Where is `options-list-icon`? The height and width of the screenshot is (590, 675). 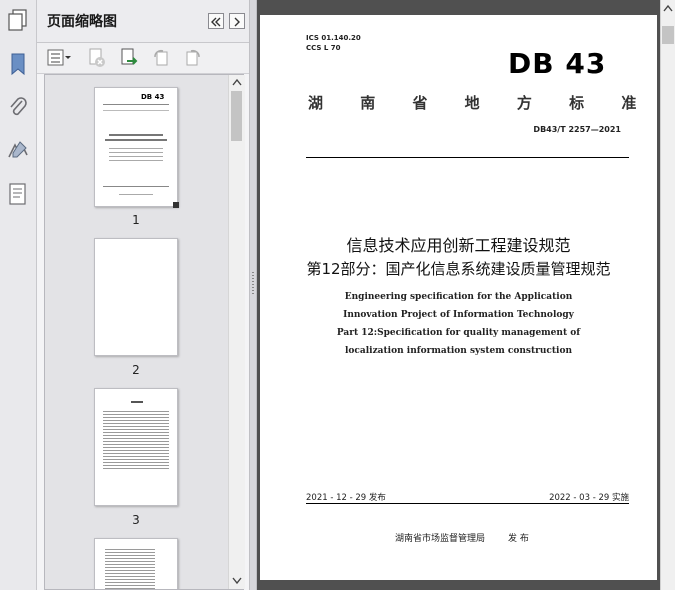
options-list-icon is located at coordinates (59, 57).